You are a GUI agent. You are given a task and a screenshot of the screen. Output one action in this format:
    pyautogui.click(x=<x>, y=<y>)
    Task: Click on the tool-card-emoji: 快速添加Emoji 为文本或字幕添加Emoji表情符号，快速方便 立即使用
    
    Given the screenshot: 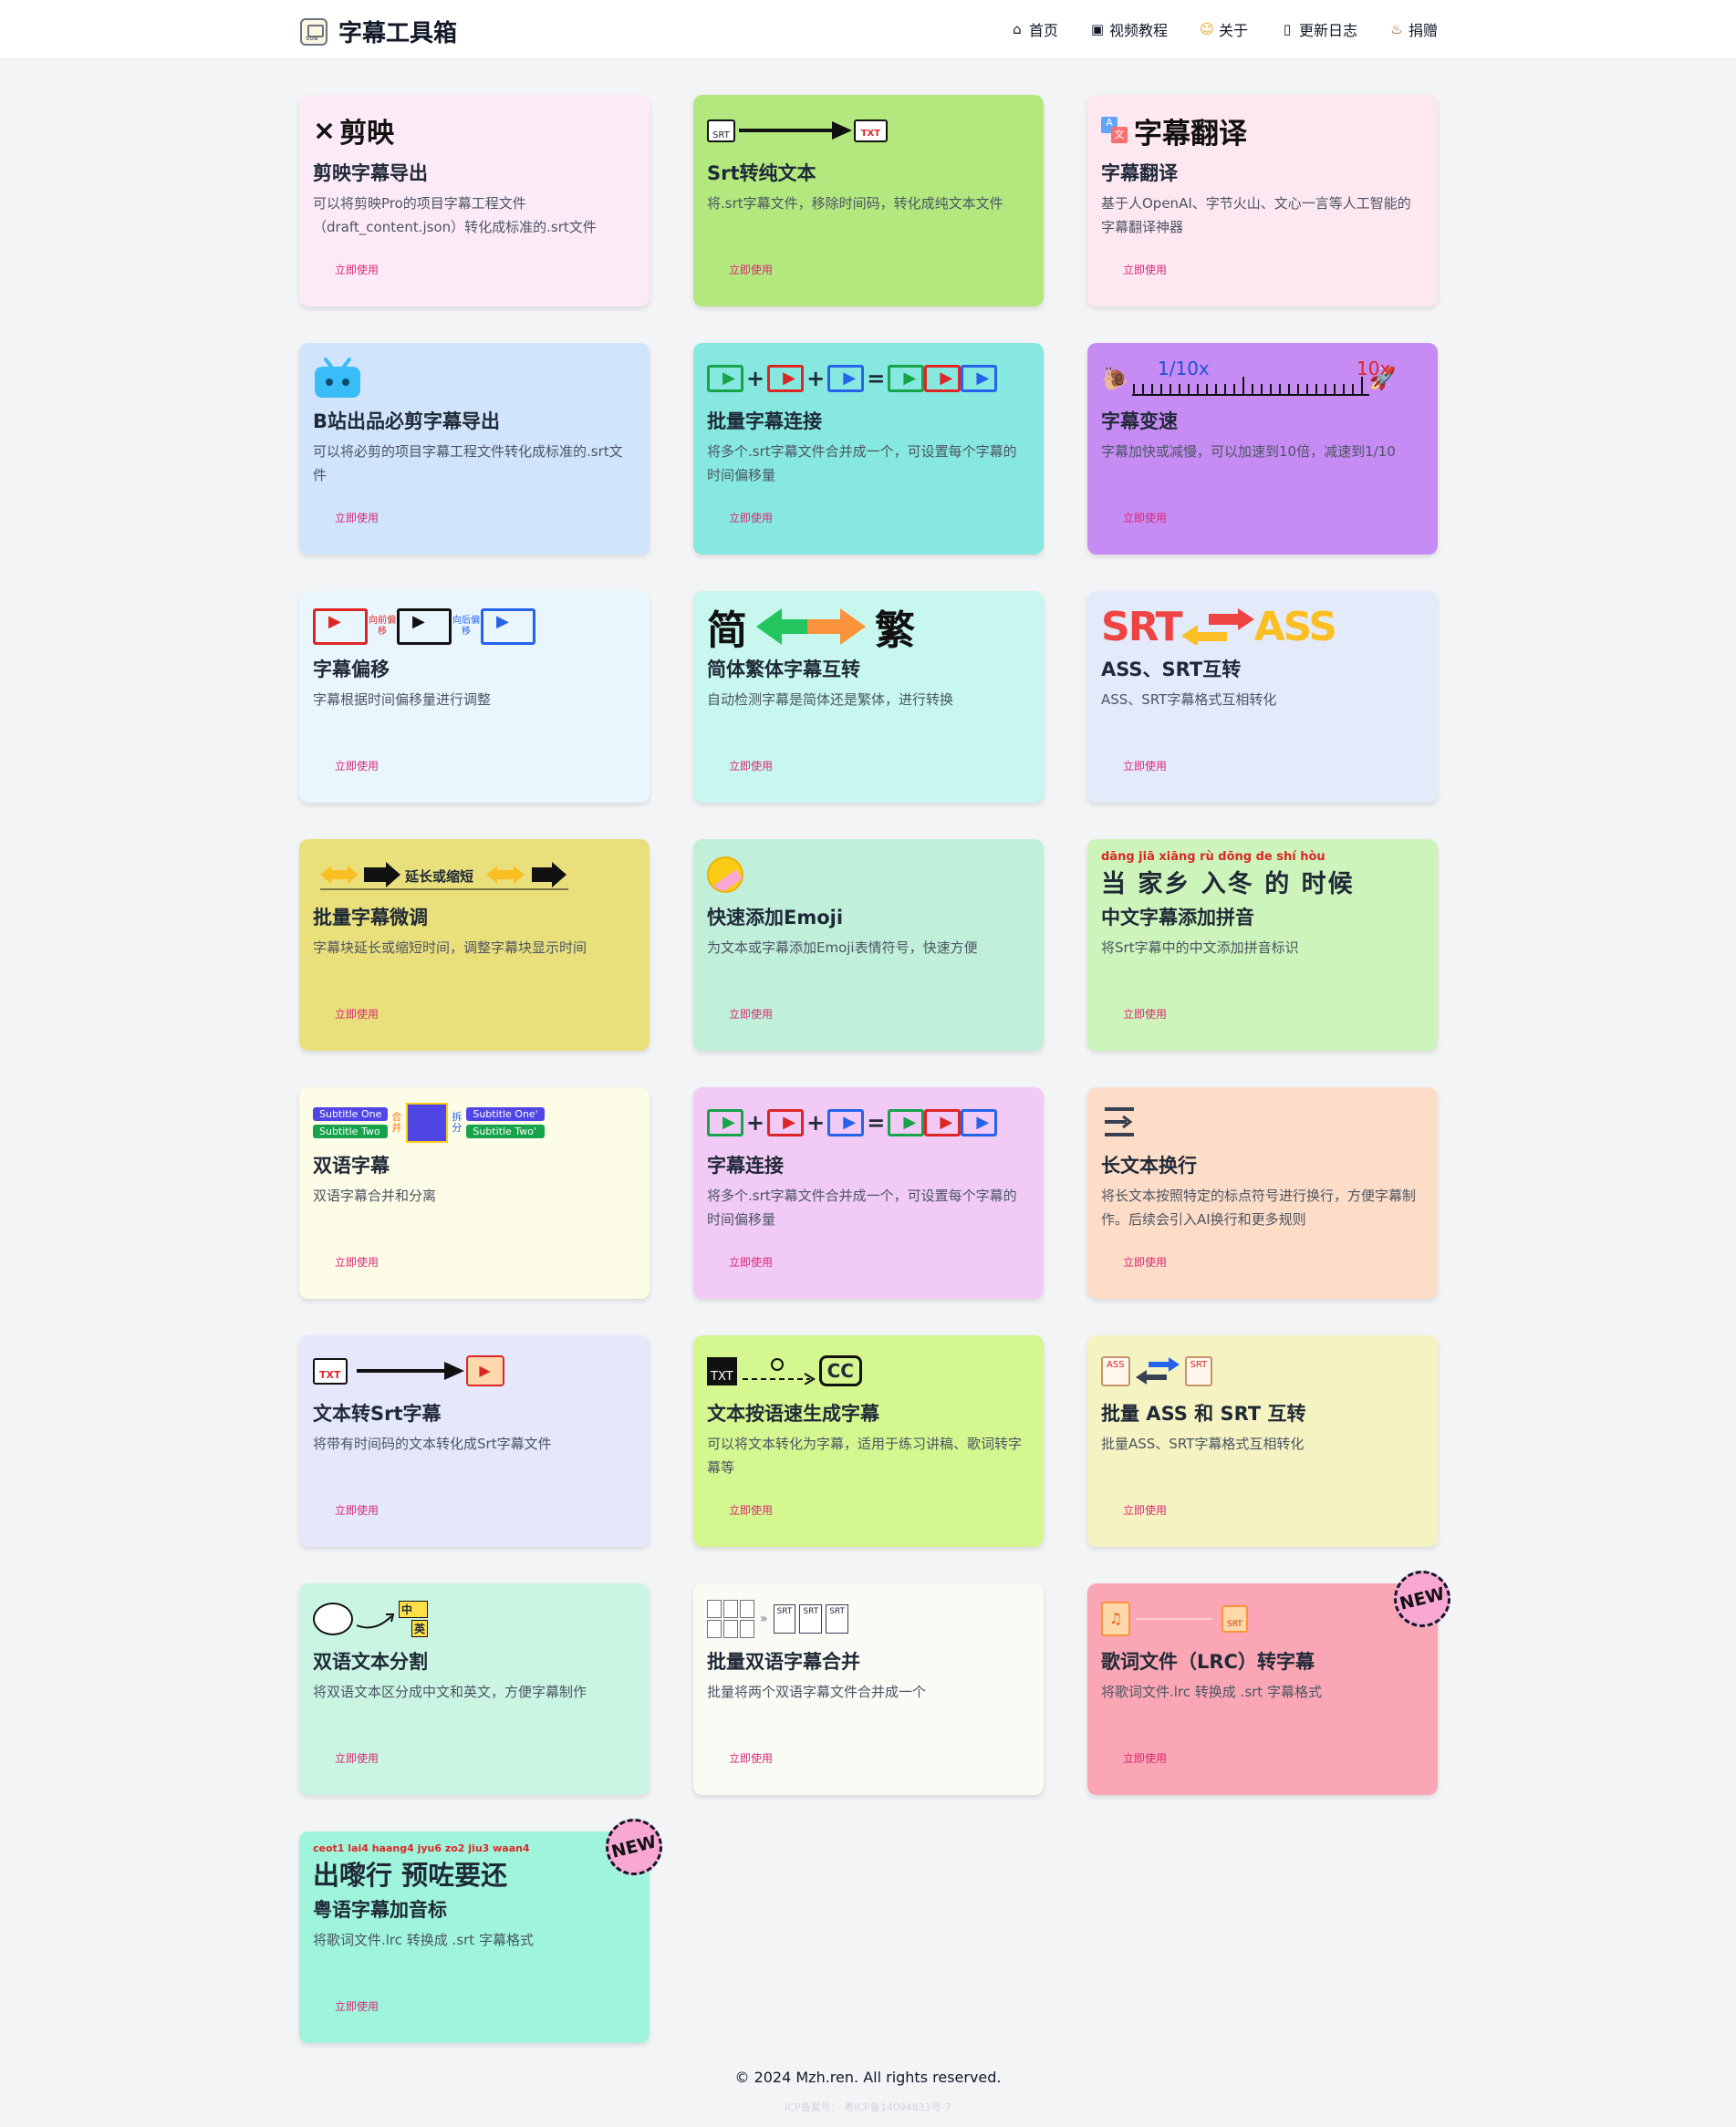 What is the action you would take?
    pyautogui.click(x=868, y=945)
    